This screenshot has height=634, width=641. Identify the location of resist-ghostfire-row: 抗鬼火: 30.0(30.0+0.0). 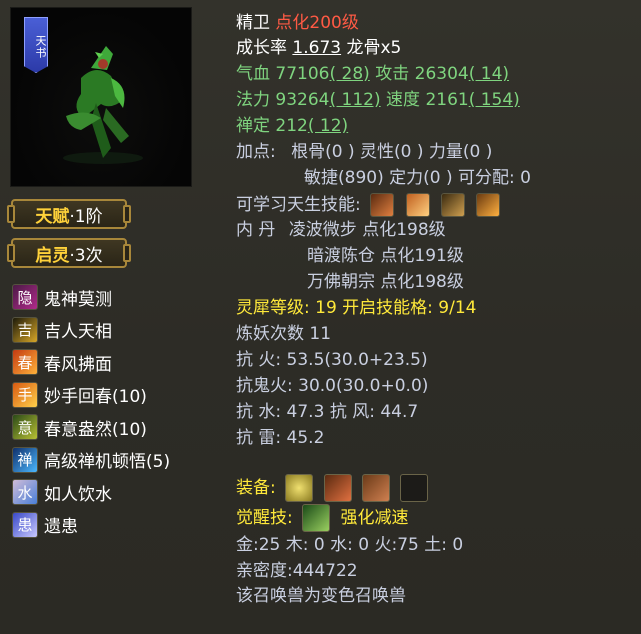
(332, 386).